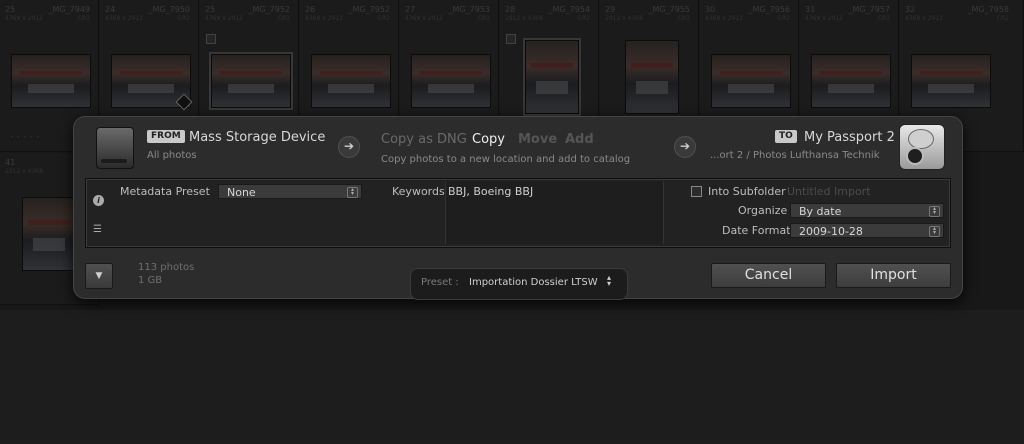 The height and width of the screenshot is (444, 1024). Describe the element at coordinates (241, 192) in the screenshot. I see `metadata-preset-value: None` at that location.